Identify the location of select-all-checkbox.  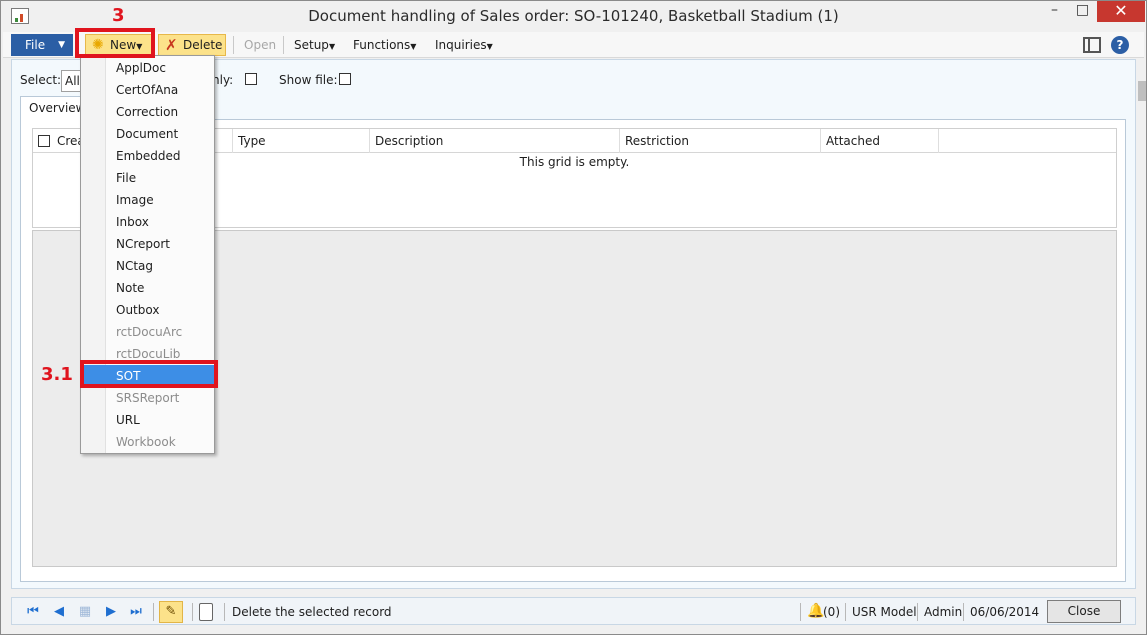
(44, 141).